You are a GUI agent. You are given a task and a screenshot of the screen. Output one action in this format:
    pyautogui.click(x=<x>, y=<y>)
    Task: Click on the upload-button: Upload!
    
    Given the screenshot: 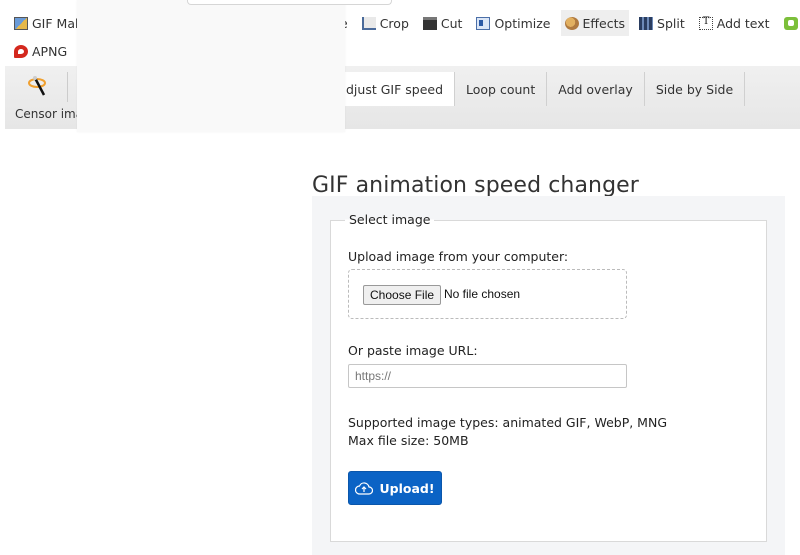 What is the action you would take?
    pyautogui.click(x=395, y=488)
    